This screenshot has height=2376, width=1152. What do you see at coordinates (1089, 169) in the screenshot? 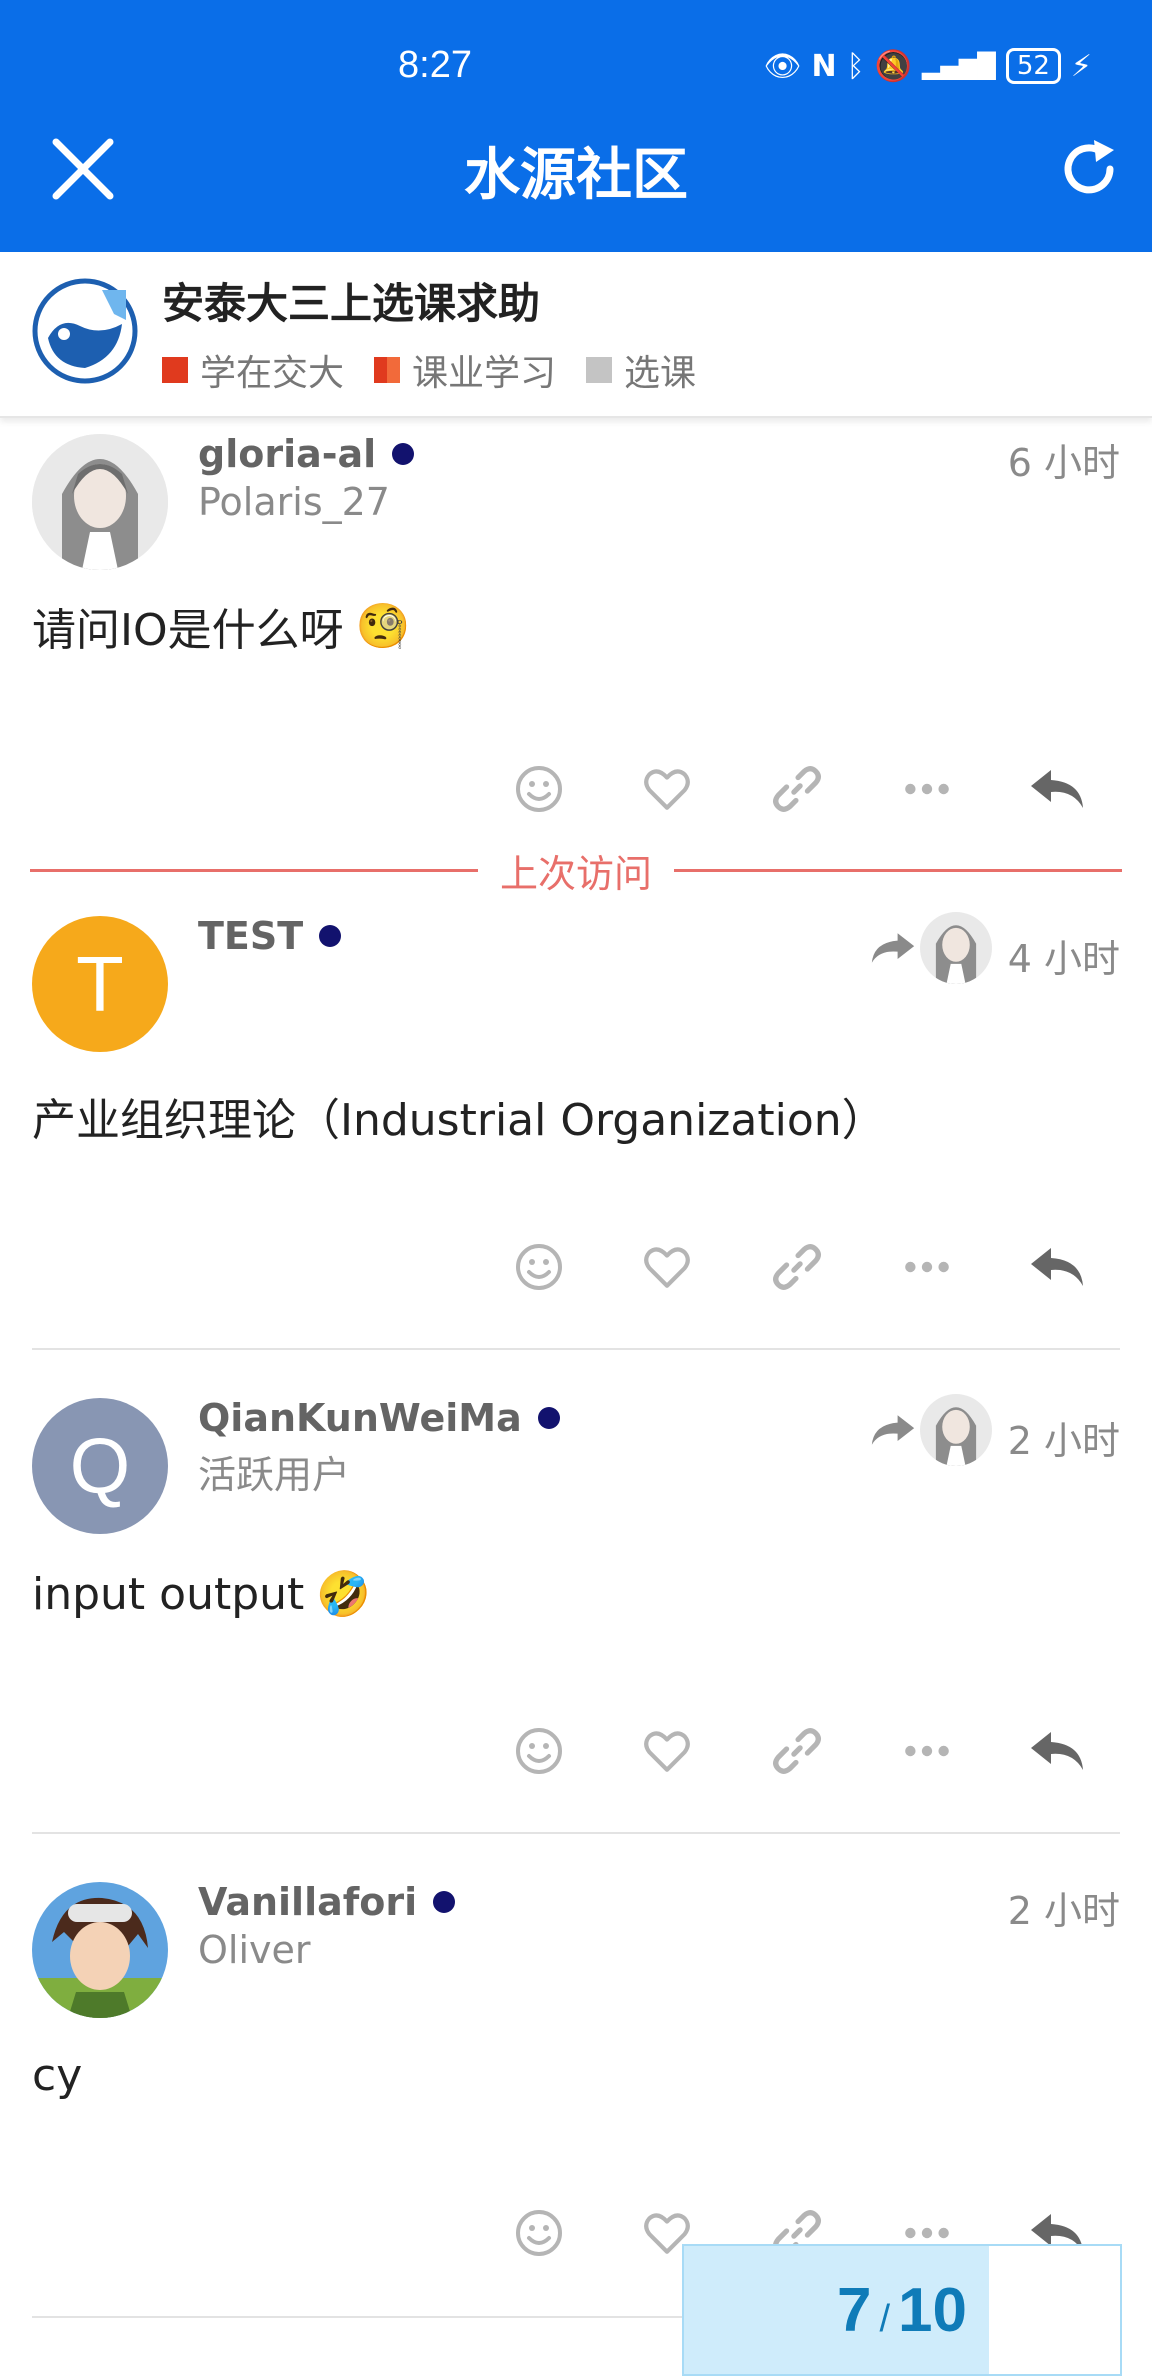
I see `refresh-icon` at bounding box center [1089, 169].